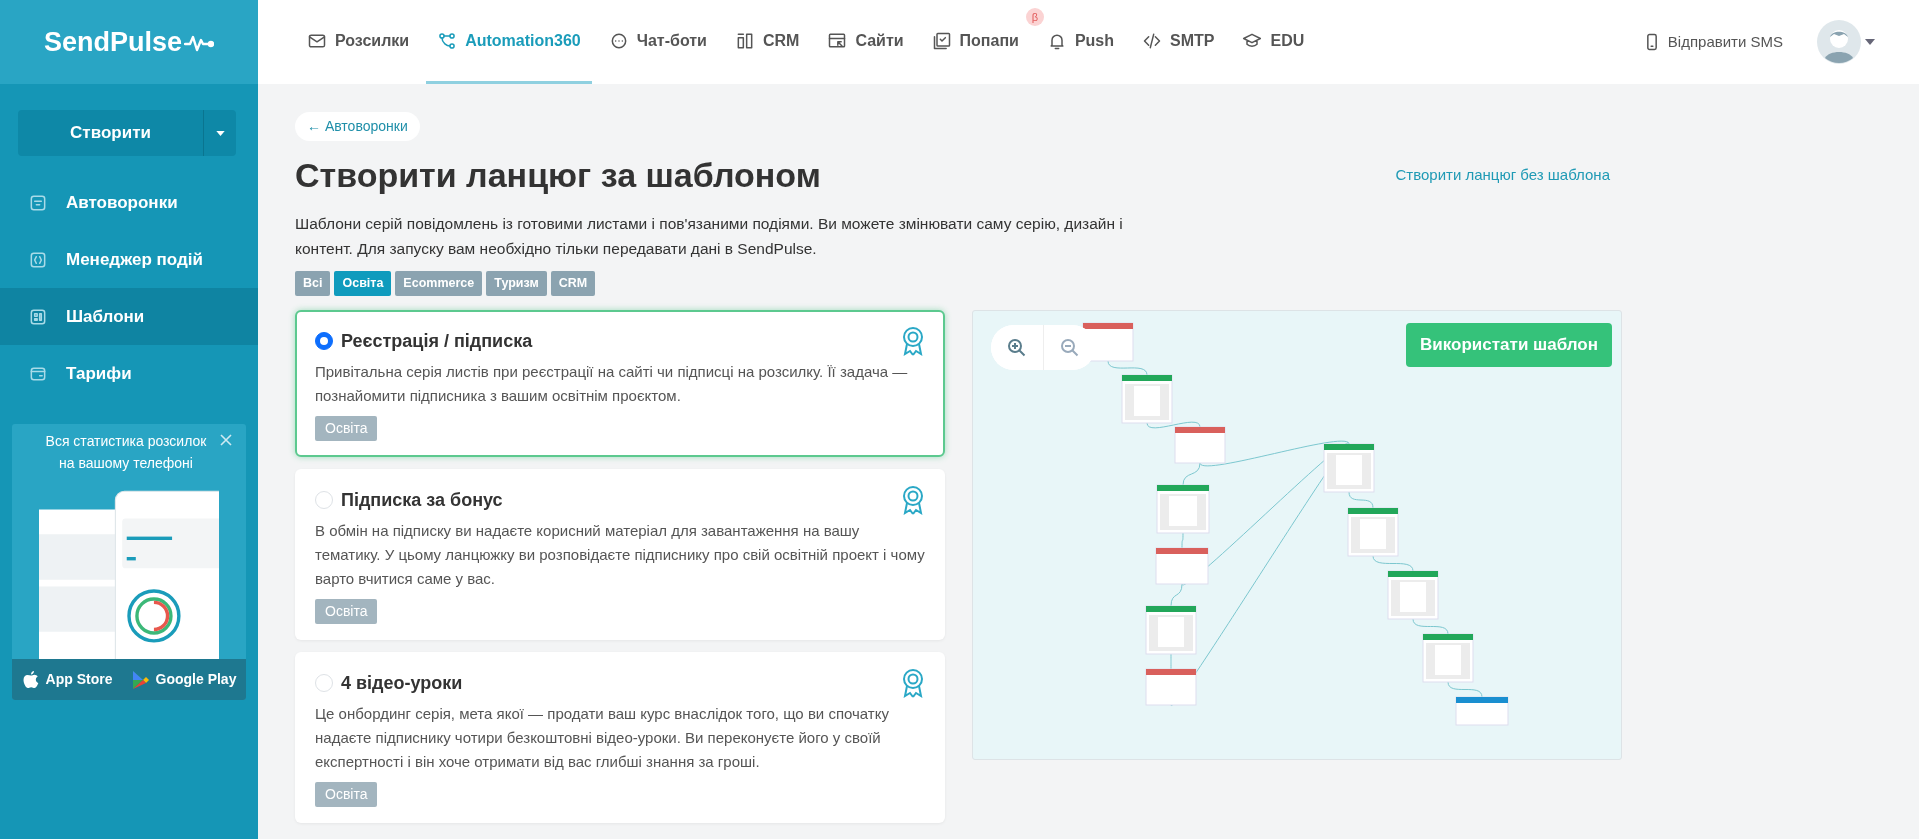  What do you see at coordinates (140, 679) in the screenshot?
I see `play-triangle-icon` at bounding box center [140, 679].